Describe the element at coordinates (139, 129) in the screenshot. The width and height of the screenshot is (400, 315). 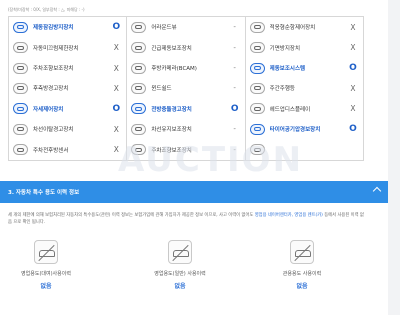
I see `hud-icon` at that location.